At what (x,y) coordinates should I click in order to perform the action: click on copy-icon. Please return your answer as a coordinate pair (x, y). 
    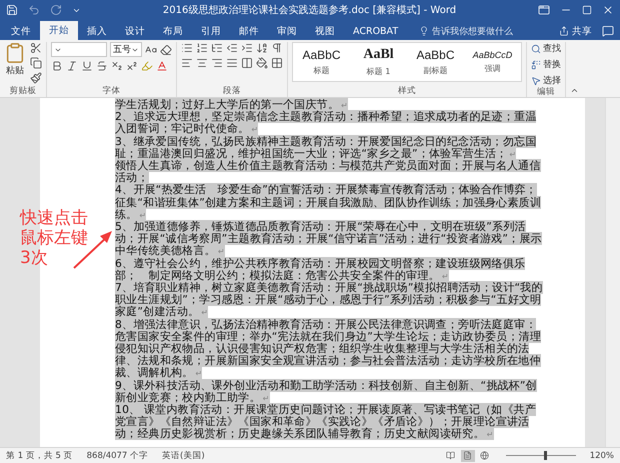
    Looking at the image, I should click on (36, 63).